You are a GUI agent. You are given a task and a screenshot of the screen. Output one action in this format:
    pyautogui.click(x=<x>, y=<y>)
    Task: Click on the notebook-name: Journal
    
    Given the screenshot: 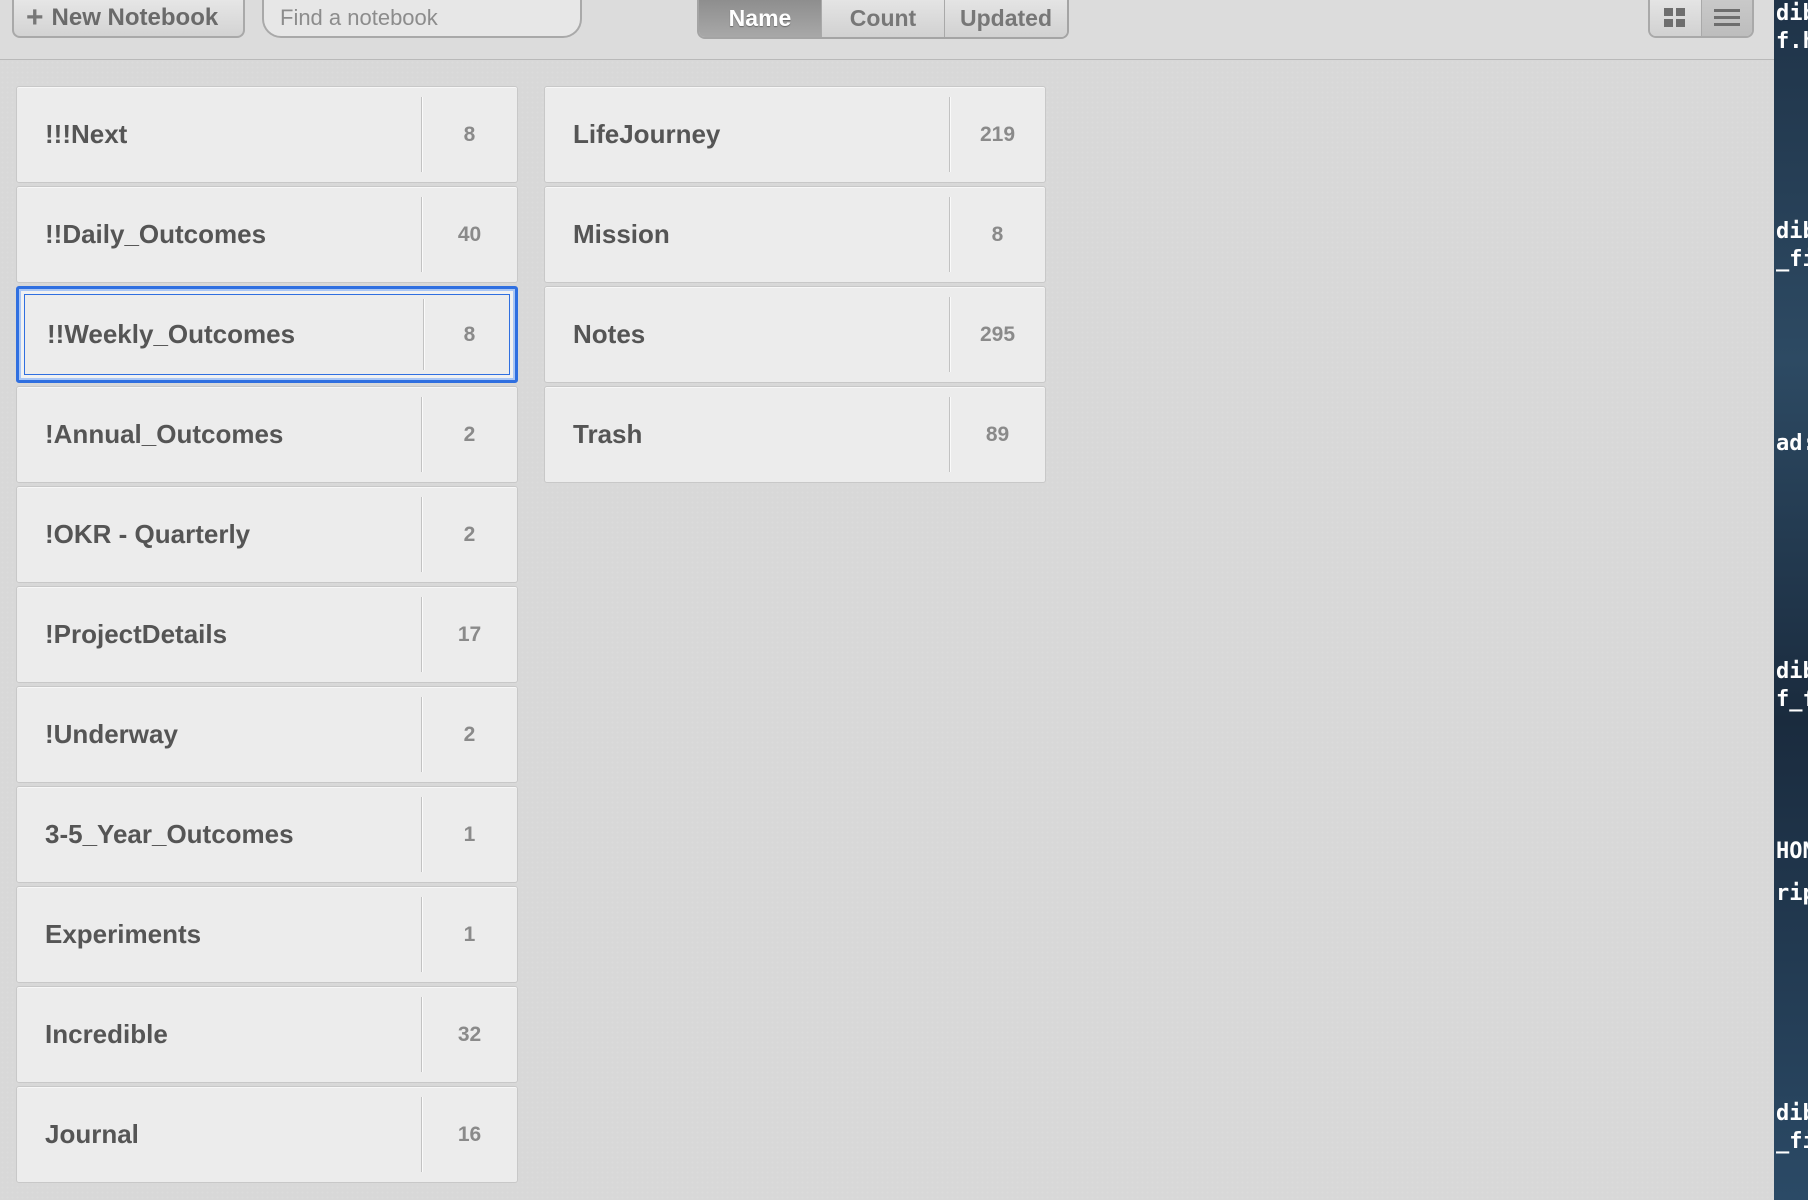 What is the action you would take?
    pyautogui.click(x=92, y=1134)
    